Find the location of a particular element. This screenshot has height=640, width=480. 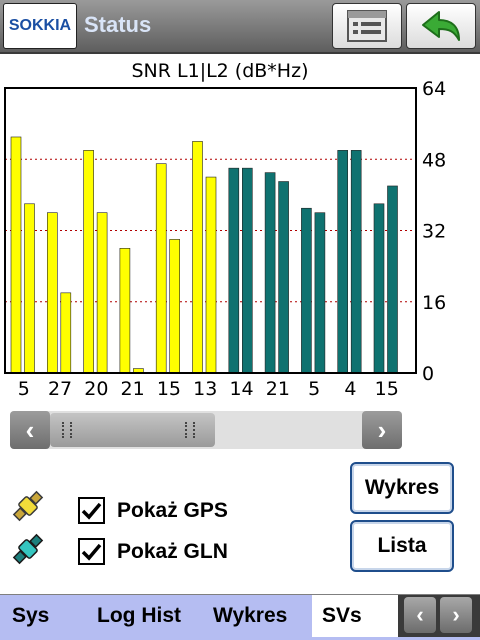

bottom-tab-bar: Sys Log Hist Wykres SVs ‹ › is located at coordinates (240, 617).